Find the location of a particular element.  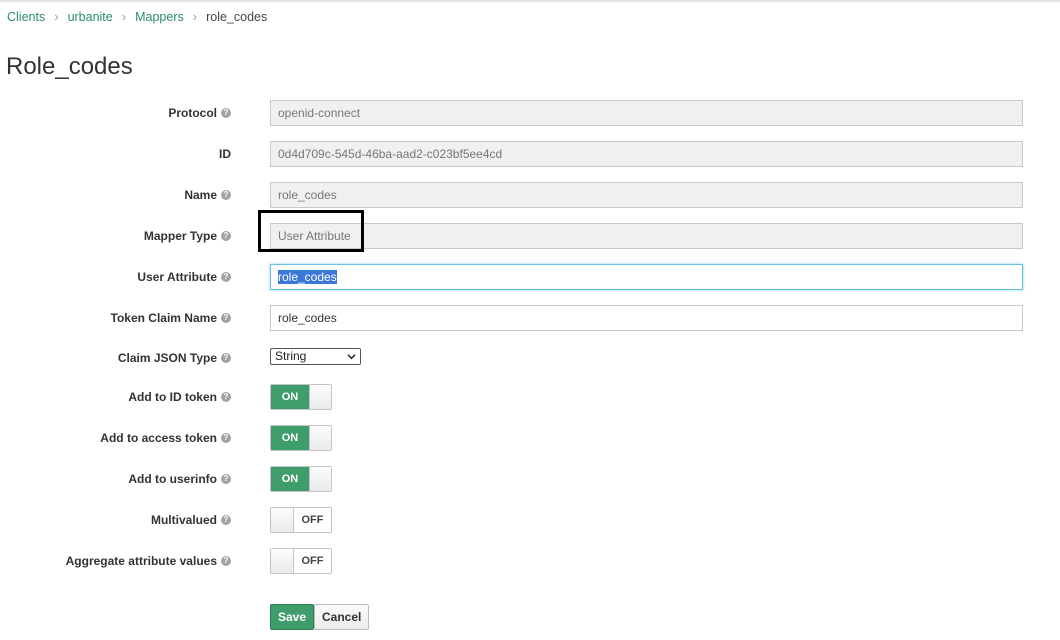

claim-json-type-label: Claim JSON Type ? is located at coordinates (174, 358).